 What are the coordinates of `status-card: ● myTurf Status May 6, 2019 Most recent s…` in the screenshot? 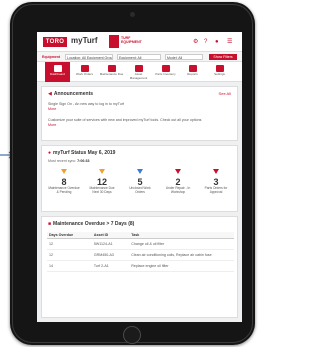 It's located at (139, 178).